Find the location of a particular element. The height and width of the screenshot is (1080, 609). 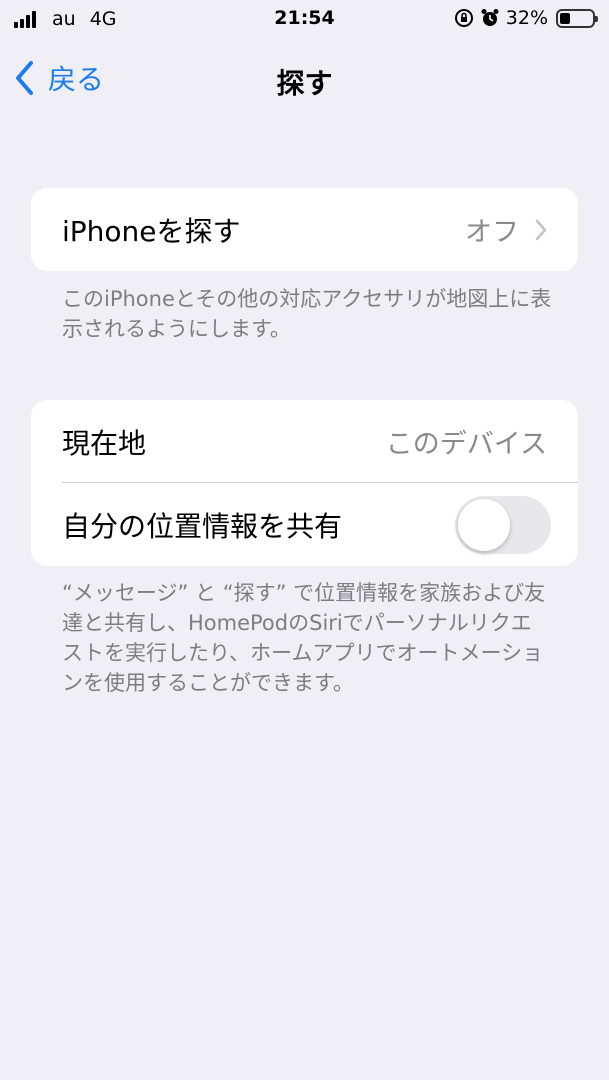

find-iphone-group: iPhoneを探す オフ is located at coordinates (304, 229).